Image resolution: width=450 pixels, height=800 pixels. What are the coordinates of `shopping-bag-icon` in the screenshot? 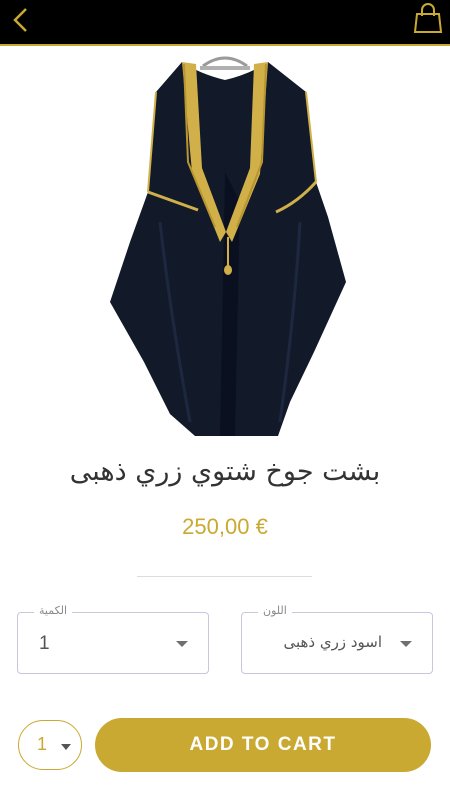 It's located at (428, 18).